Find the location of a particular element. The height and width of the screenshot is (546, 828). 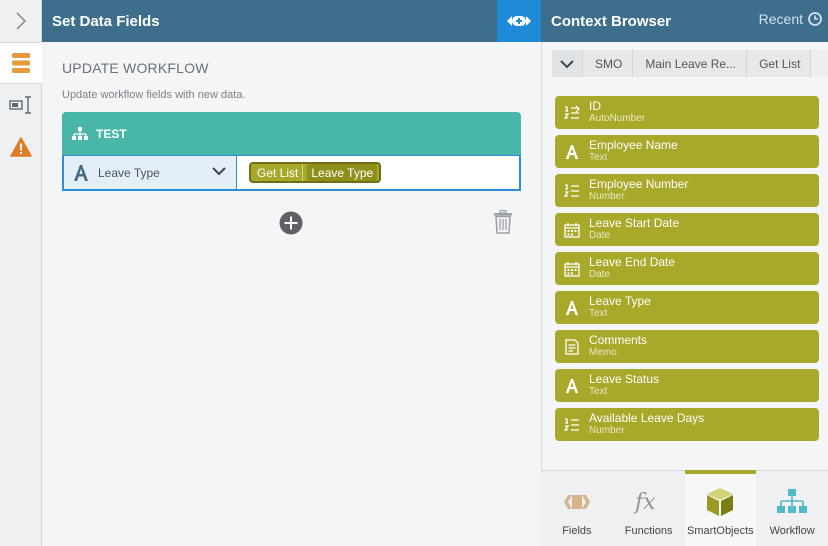

field-type: Memo is located at coordinates (603, 352).